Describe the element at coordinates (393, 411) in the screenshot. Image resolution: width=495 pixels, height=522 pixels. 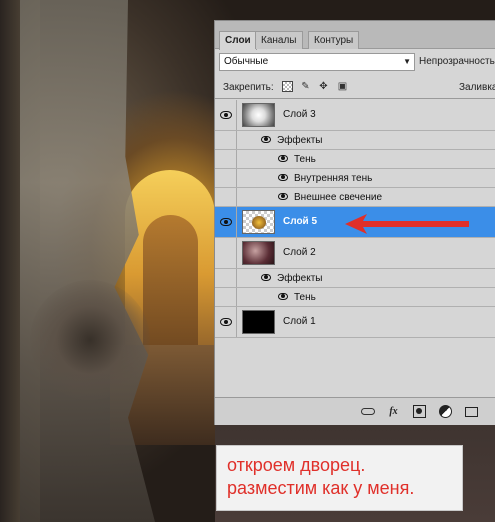
I see `fx-icon: fx` at that location.